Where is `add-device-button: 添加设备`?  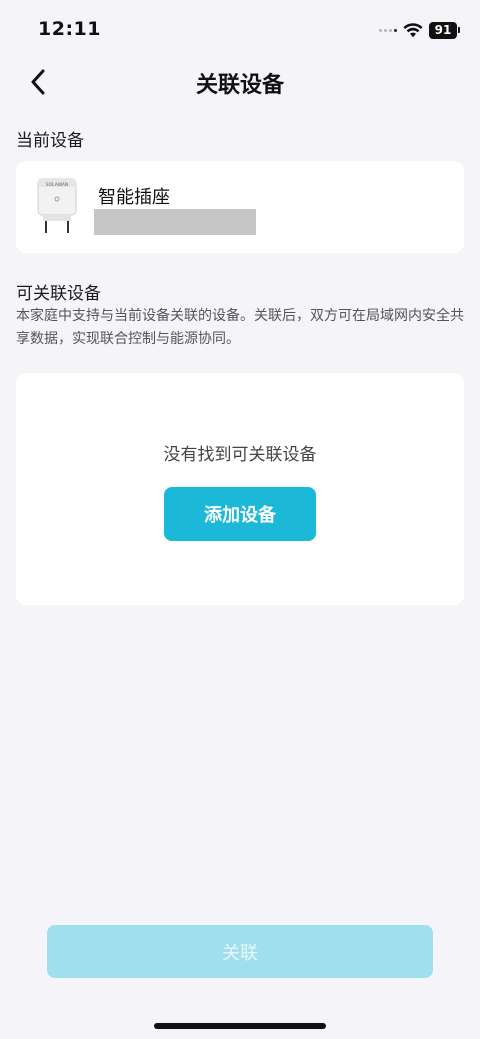
add-device-button: 添加设备 is located at coordinates (240, 514).